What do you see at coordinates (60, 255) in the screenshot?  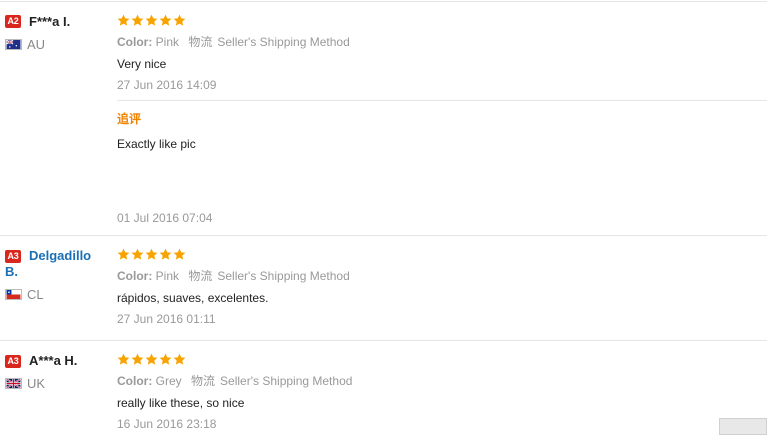 I see `buyer-name-line1: Delgadillo` at bounding box center [60, 255].